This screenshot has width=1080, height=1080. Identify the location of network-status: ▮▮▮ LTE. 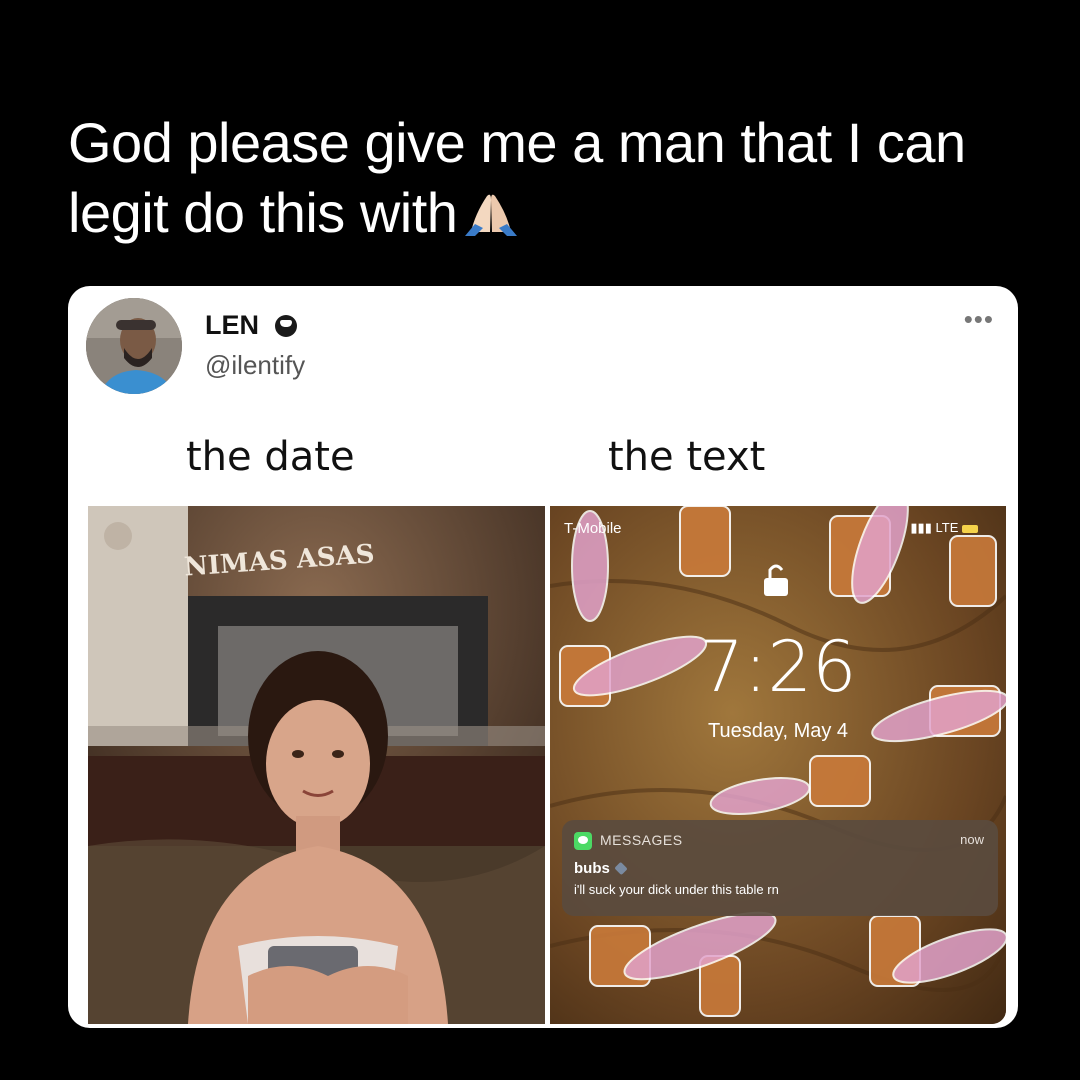
(944, 528).